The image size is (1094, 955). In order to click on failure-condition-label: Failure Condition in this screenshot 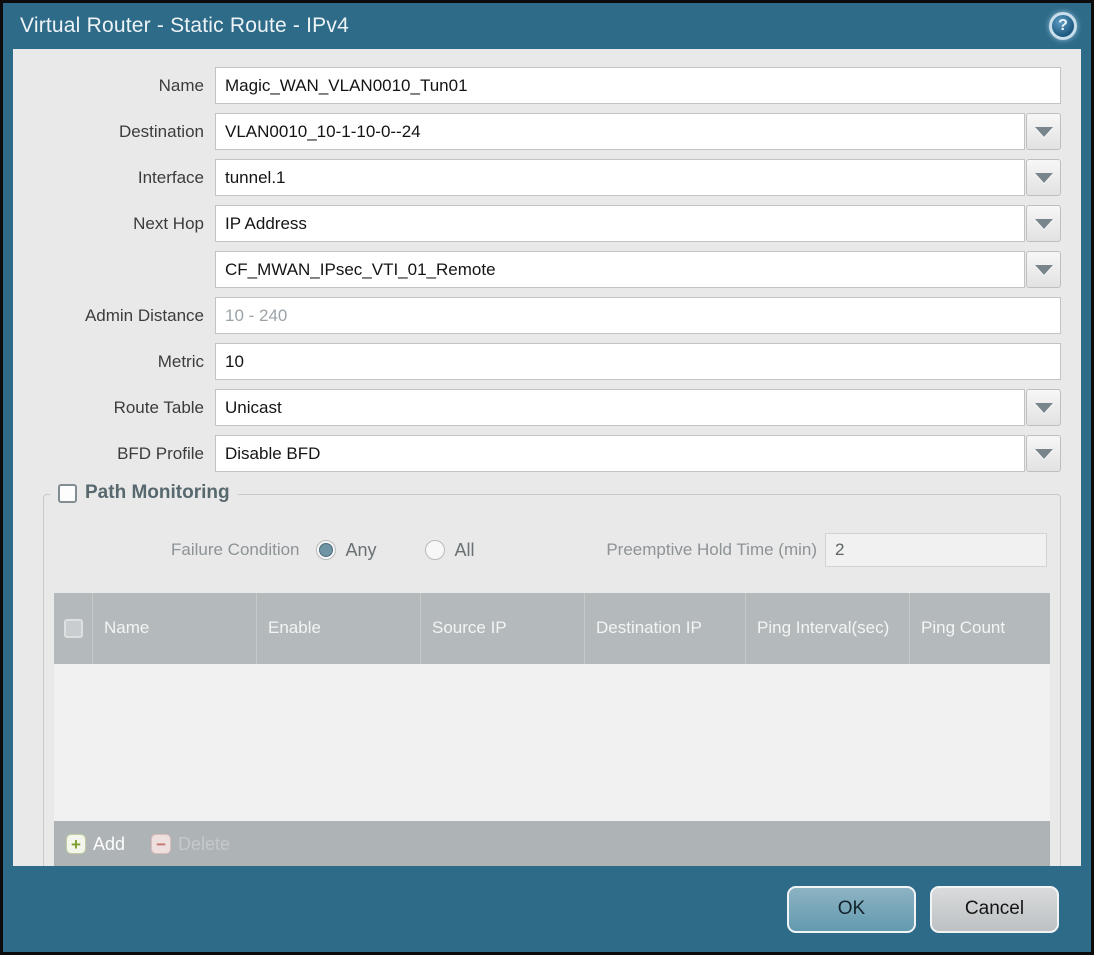, I will do `click(235, 549)`.